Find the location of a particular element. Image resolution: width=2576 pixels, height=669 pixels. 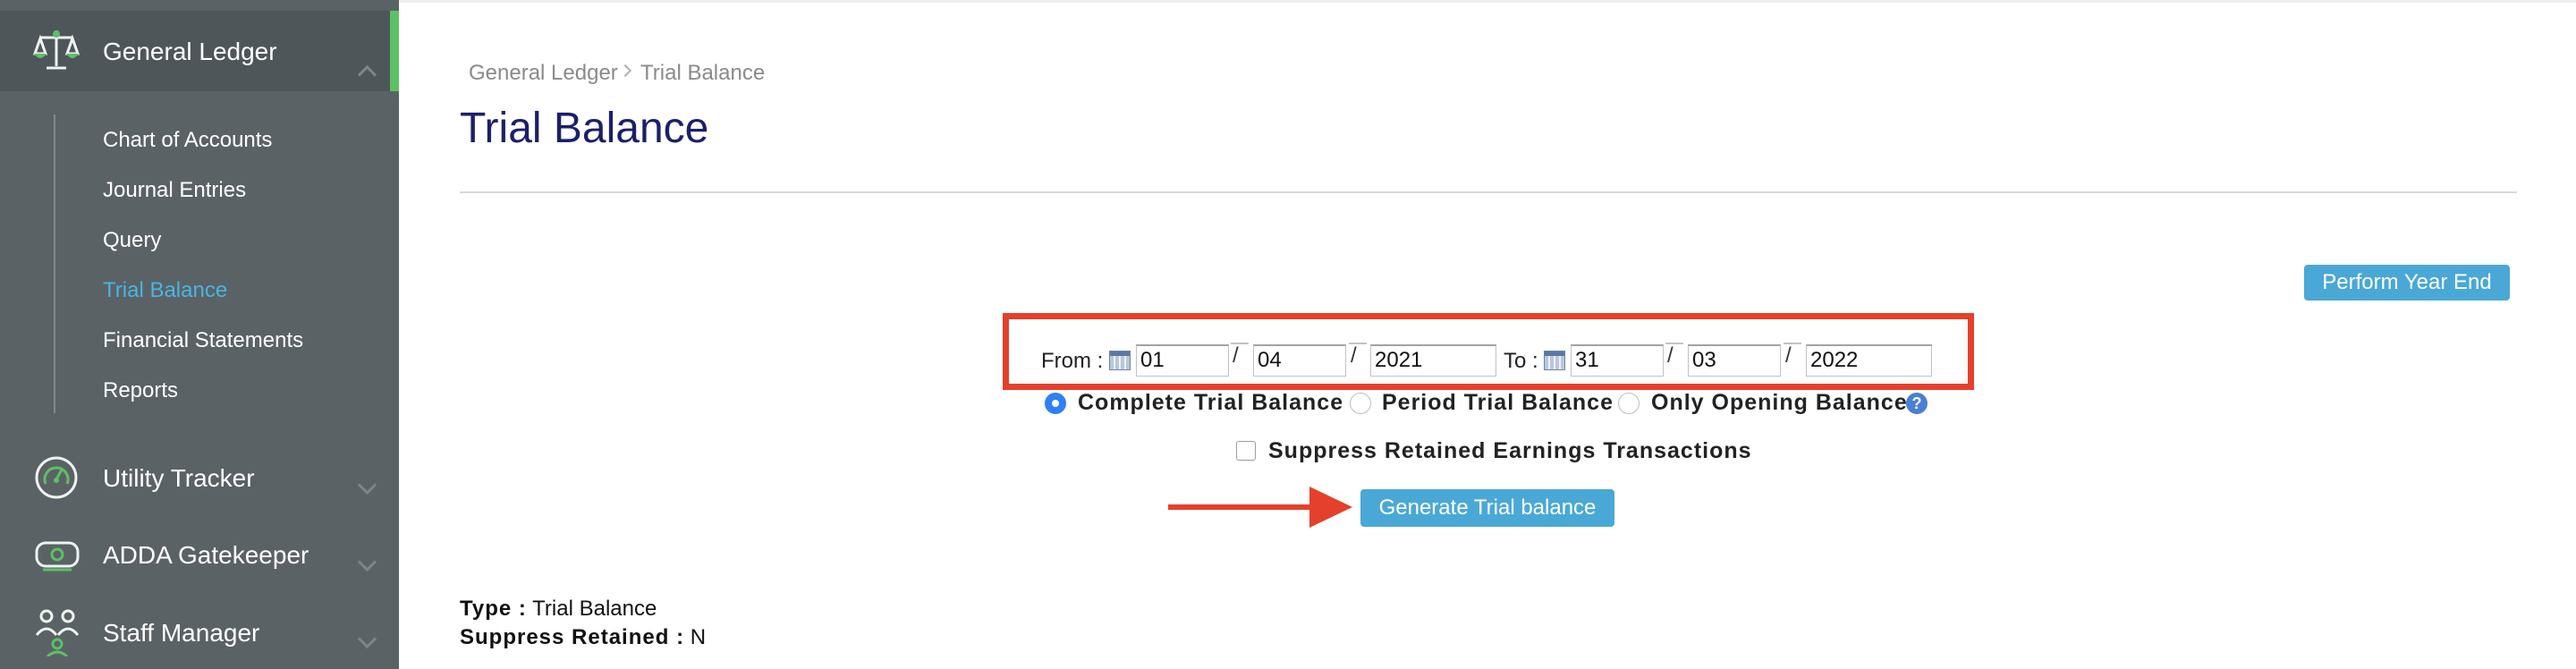

radio-label-opening: Only Opening Balance is located at coordinates (1779, 403).